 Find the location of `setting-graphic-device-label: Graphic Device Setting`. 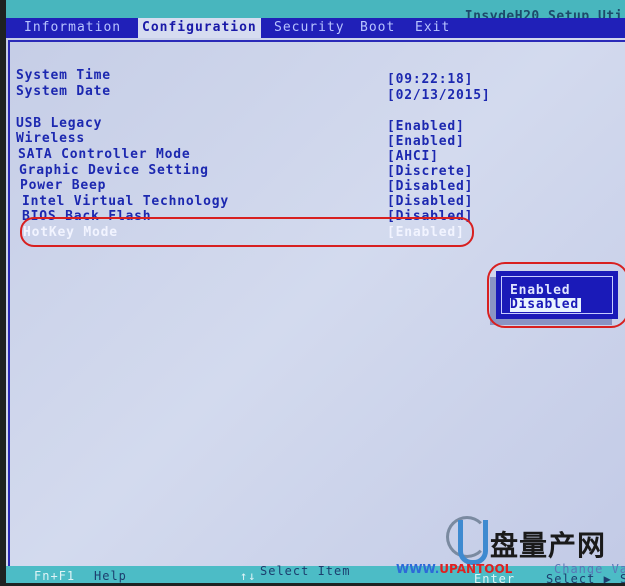

setting-graphic-device-label: Graphic Device Setting is located at coordinates (114, 170).